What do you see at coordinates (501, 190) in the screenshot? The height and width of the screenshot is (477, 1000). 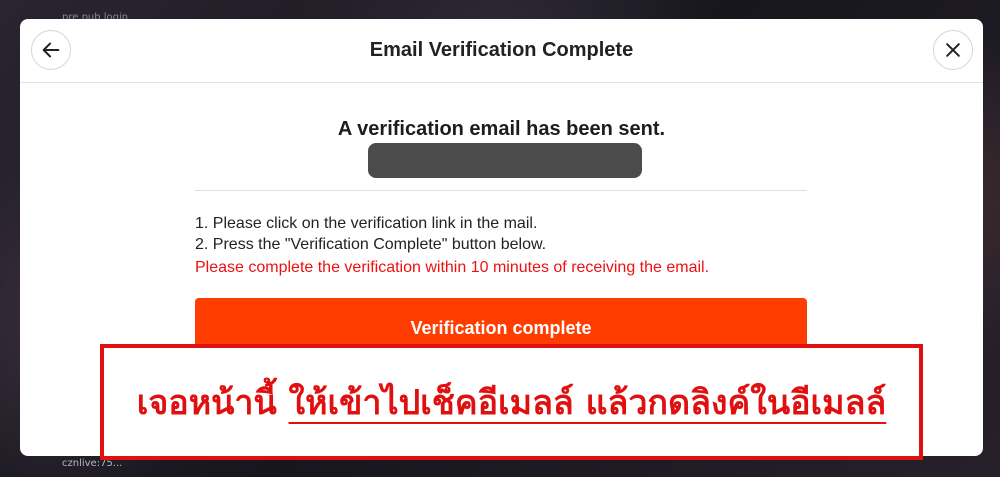 I see `section-divider` at bounding box center [501, 190].